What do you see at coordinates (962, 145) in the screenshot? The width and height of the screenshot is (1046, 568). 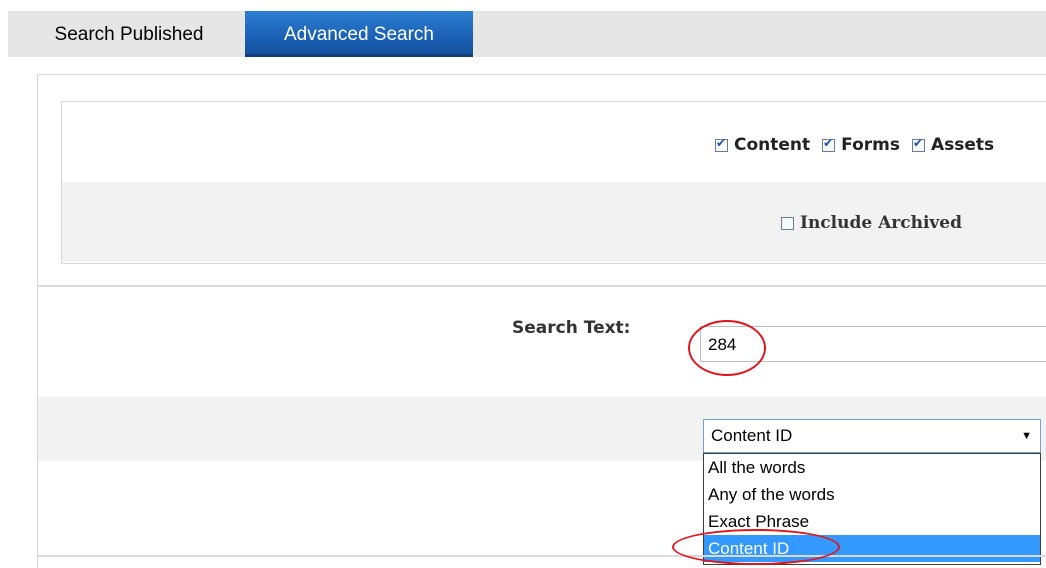 I see `assets-checkbox-label: Assets` at bounding box center [962, 145].